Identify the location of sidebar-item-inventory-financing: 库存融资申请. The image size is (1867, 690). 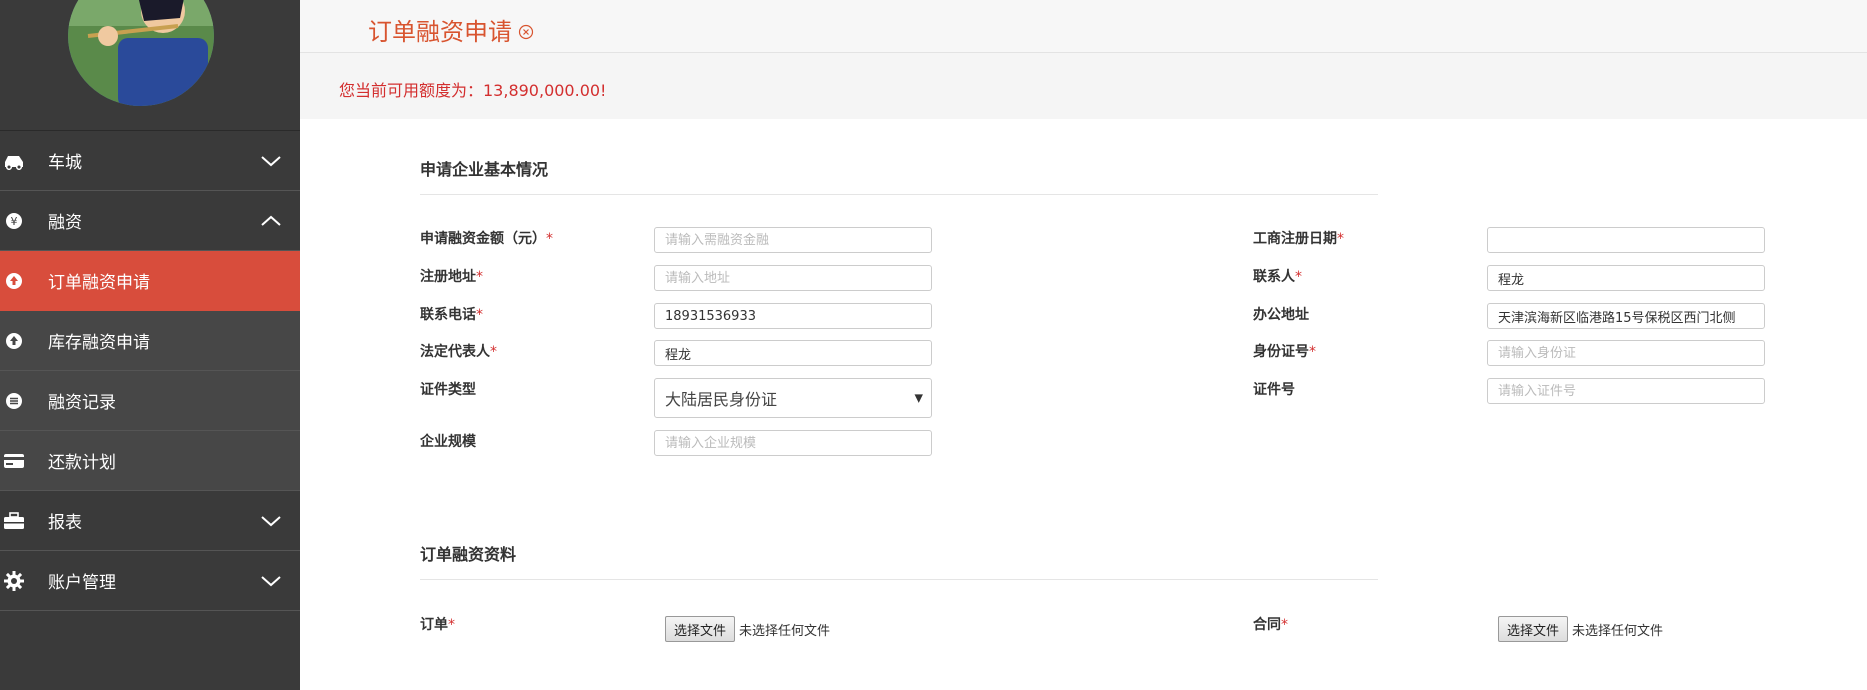
(150, 341).